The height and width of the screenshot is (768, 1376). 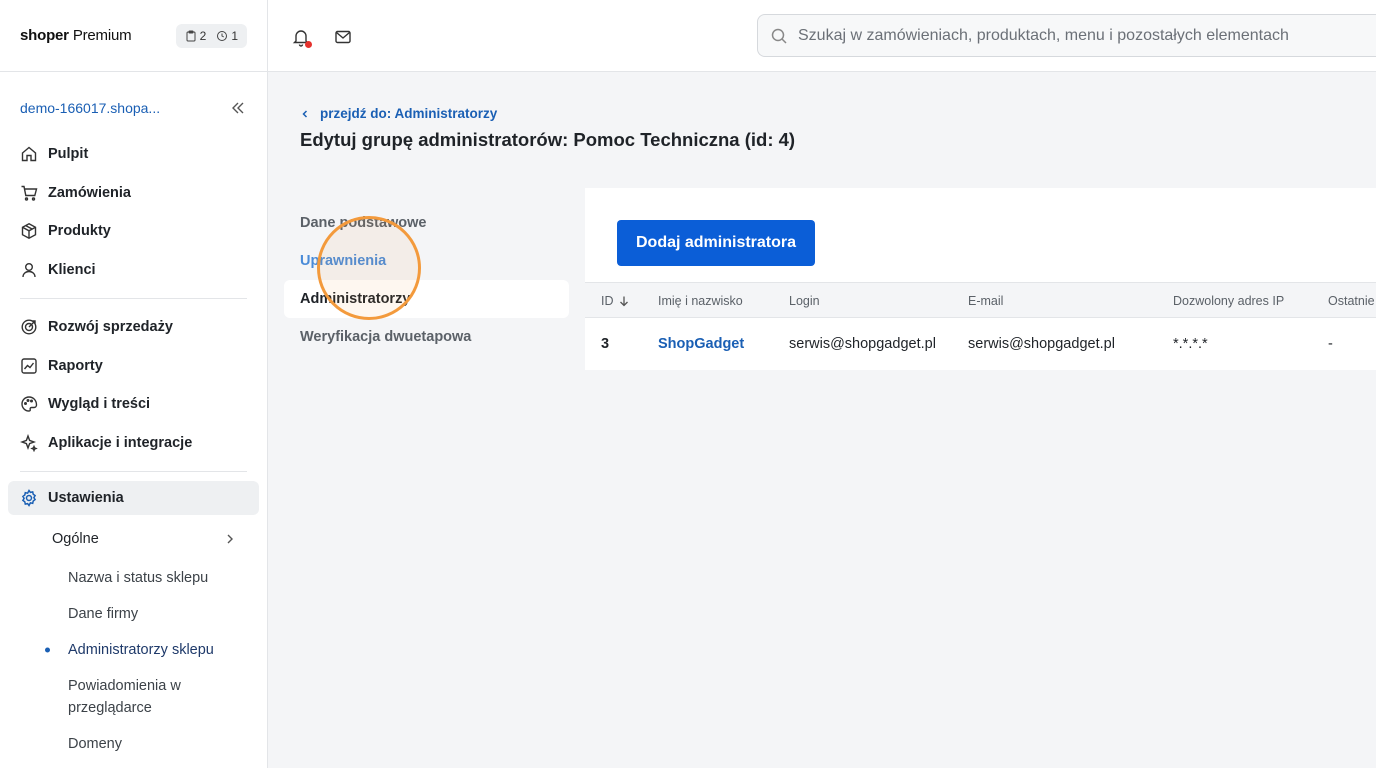 What do you see at coordinates (120, 442) in the screenshot?
I see `sidebar-item-label: Aplikacje i integracje` at bounding box center [120, 442].